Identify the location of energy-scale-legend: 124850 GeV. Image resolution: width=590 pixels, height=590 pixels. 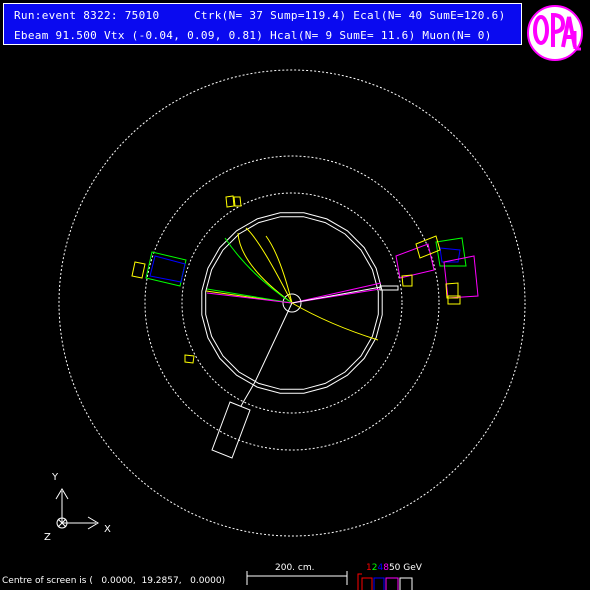
(394, 568).